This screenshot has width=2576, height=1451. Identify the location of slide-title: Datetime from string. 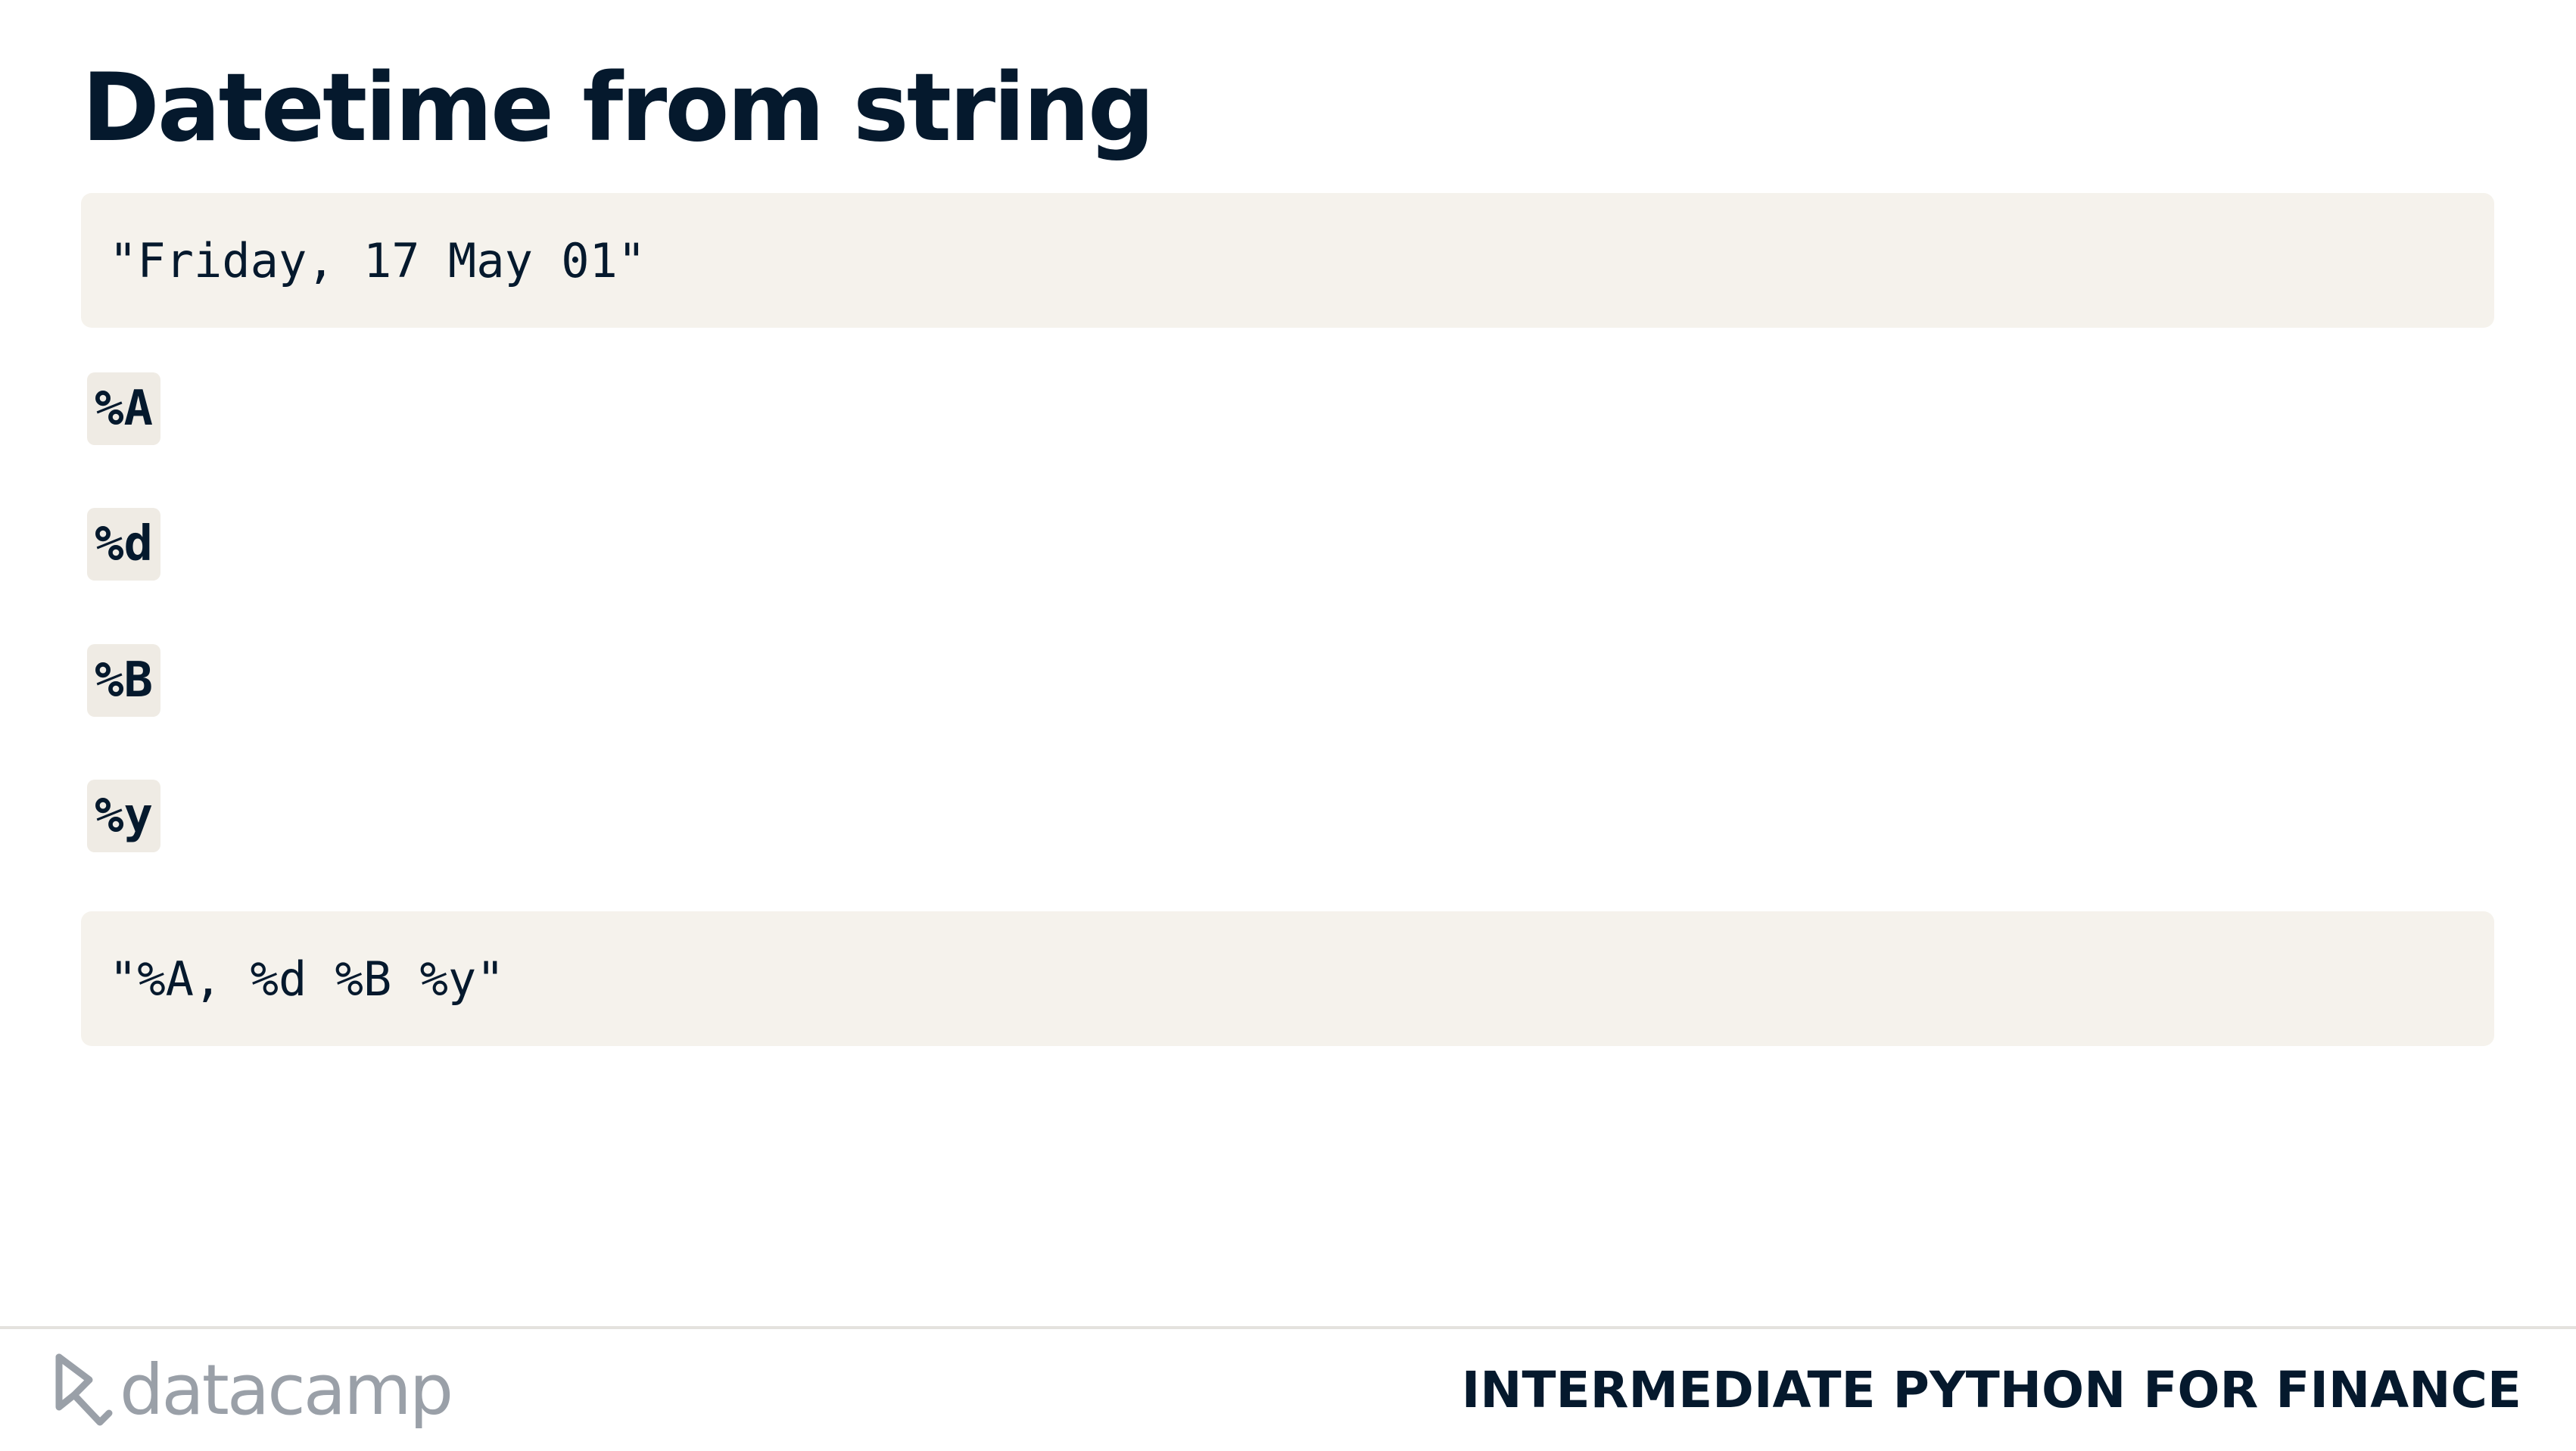
(618, 109).